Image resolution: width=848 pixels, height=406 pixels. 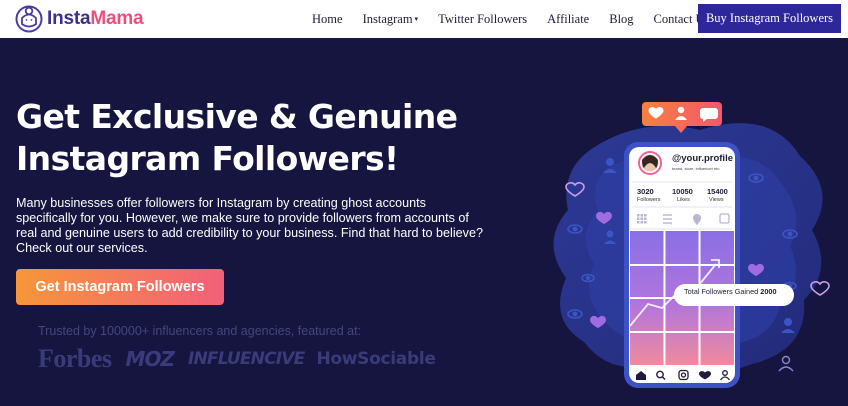 I want to click on chevron-down-icon: ▾, so click(x=416, y=19).